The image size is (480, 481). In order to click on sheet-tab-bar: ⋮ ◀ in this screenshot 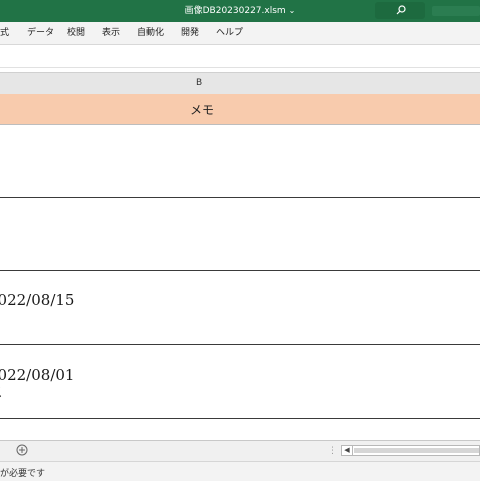, I will do `click(240, 450)`.